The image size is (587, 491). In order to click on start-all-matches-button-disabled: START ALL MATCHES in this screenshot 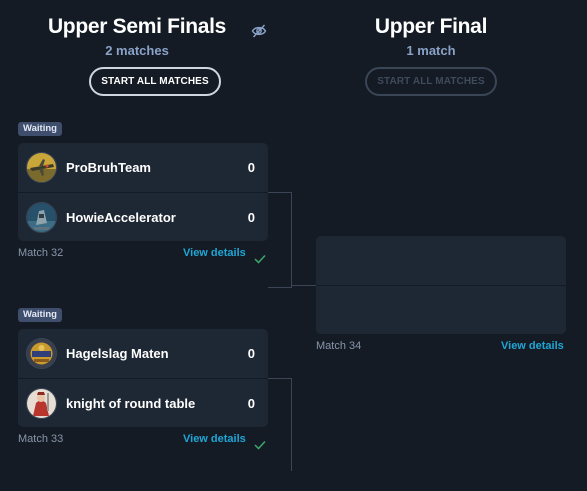, I will do `click(431, 81)`.